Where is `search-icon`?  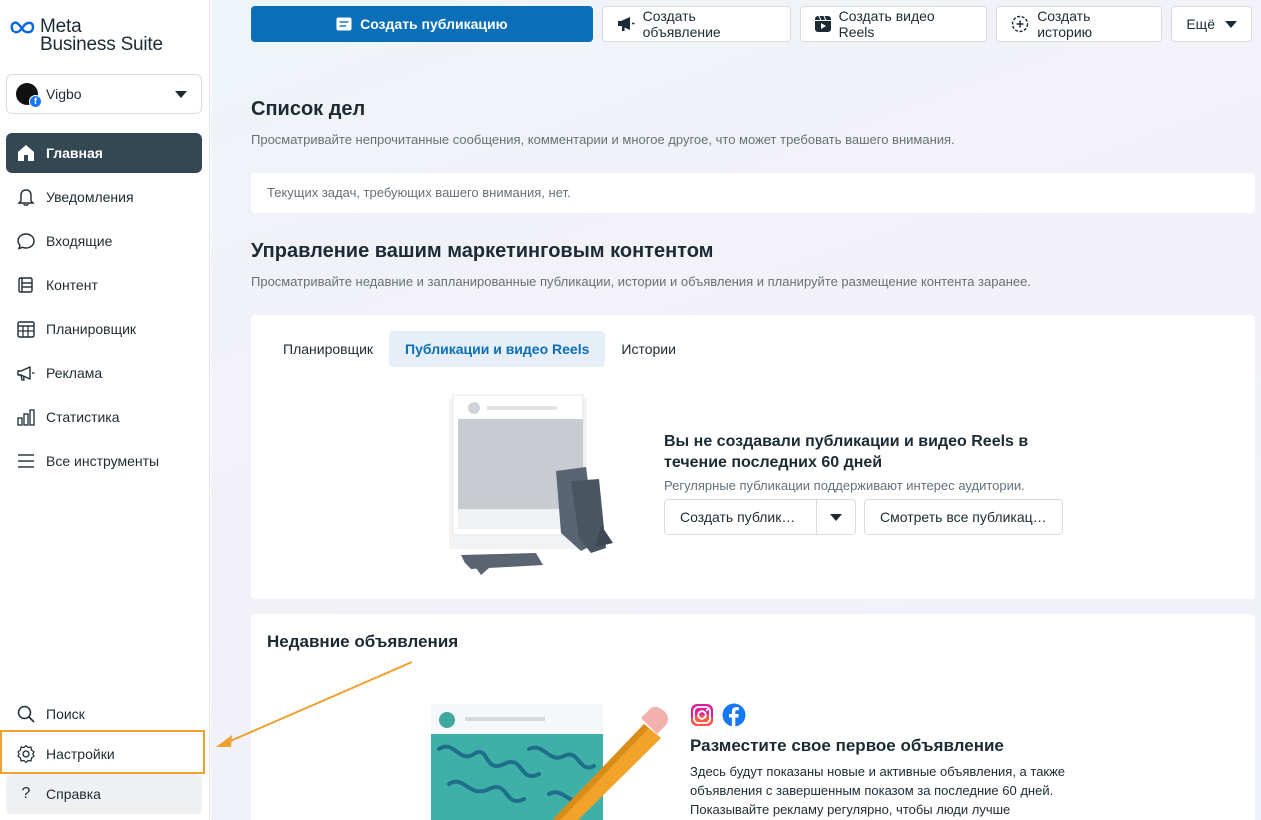
search-icon is located at coordinates (26, 714).